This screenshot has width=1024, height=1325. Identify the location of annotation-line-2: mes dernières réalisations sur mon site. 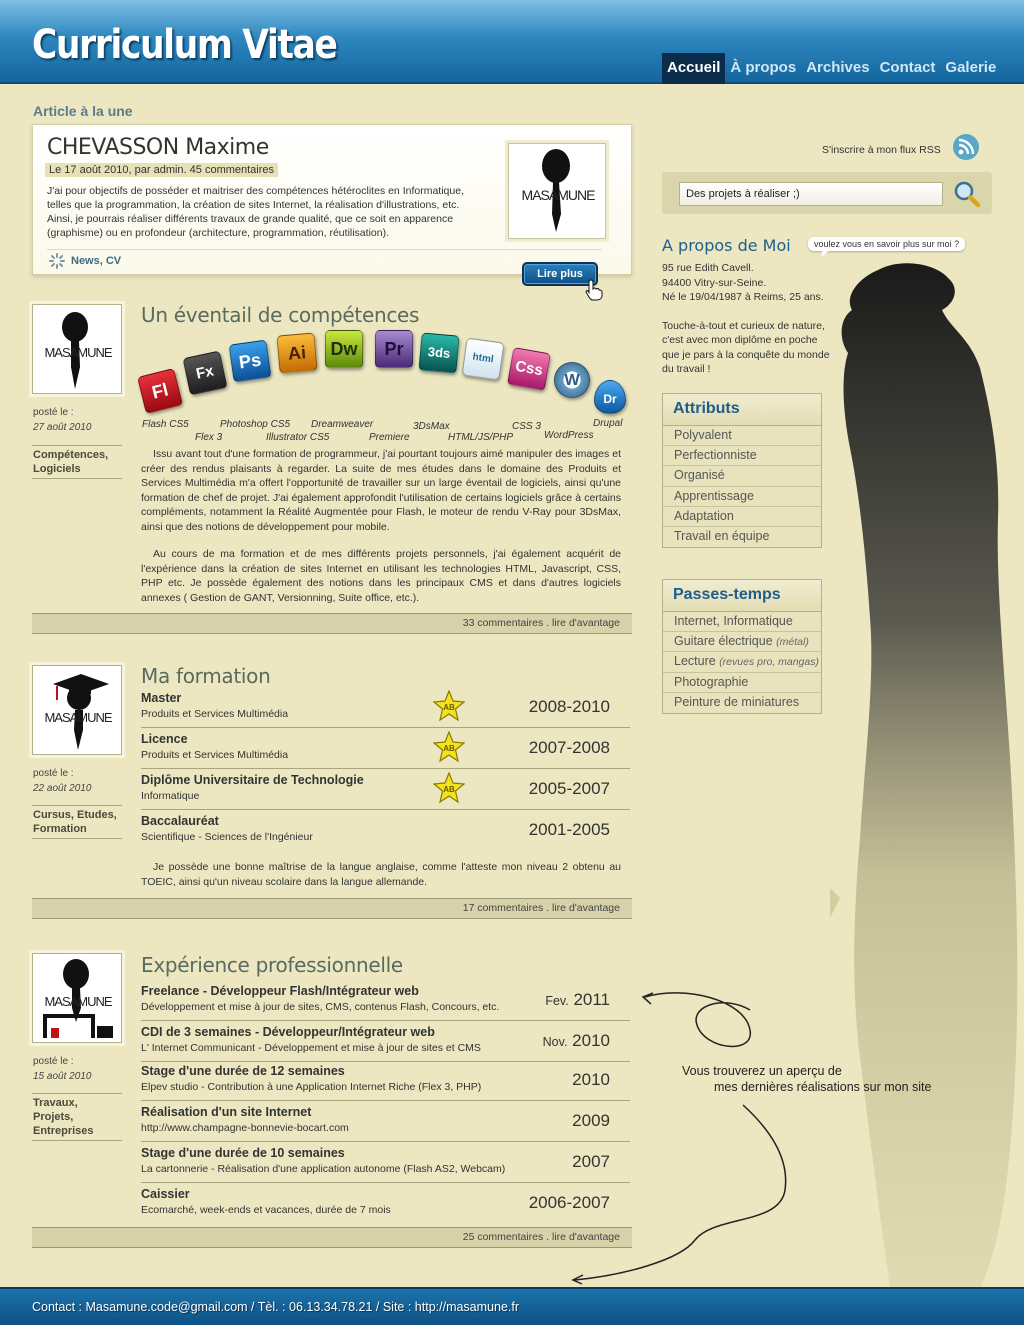
(823, 1087).